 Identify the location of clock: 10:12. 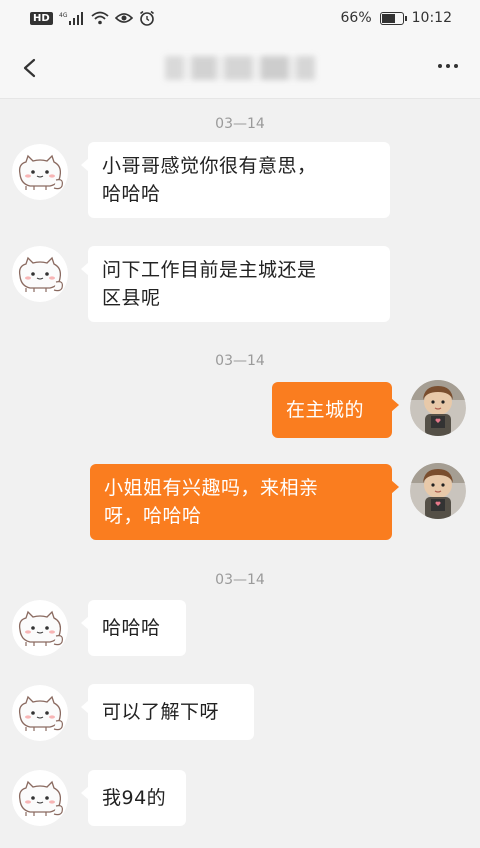
(431, 18).